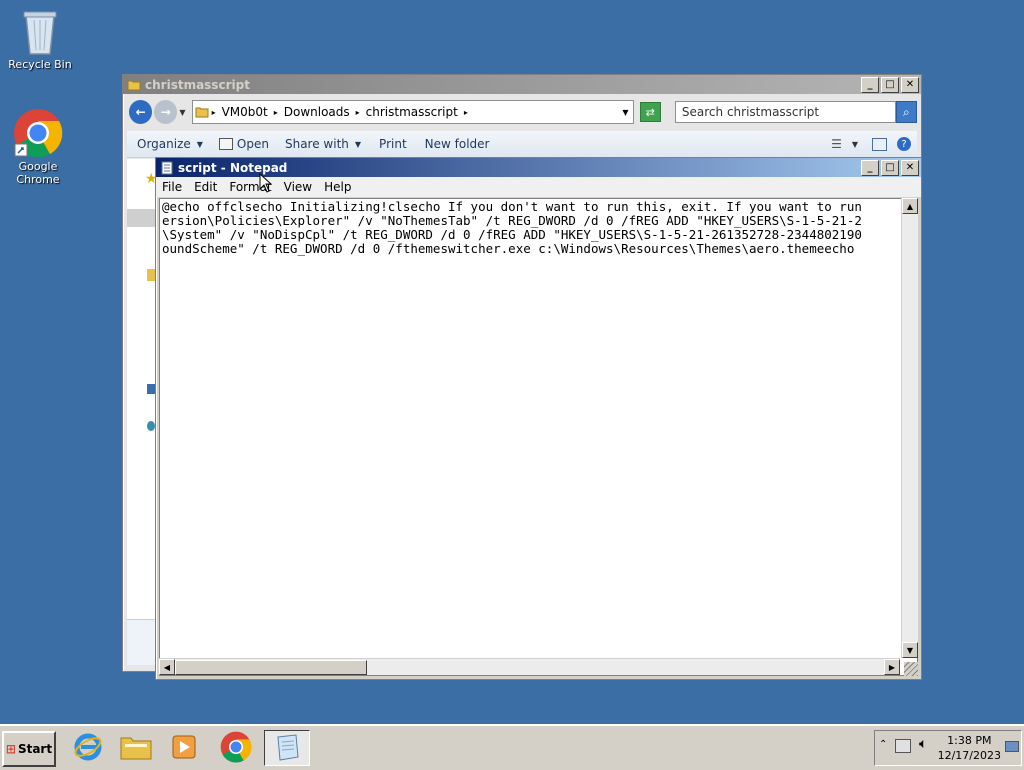 The width and height of the screenshot is (1024, 770). I want to click on clock: 1:38 PM 12/17/2023, so click(969, 748).